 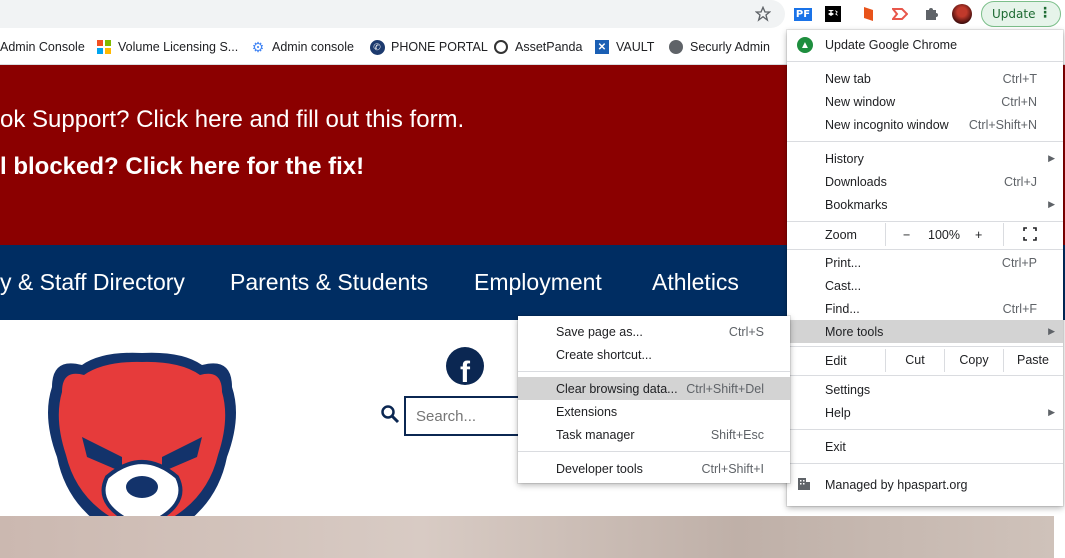 What do you see at coordinates (925, 446) in the screenshot?
I see `menu-exit: Exit` at bounding box center [925, 446].